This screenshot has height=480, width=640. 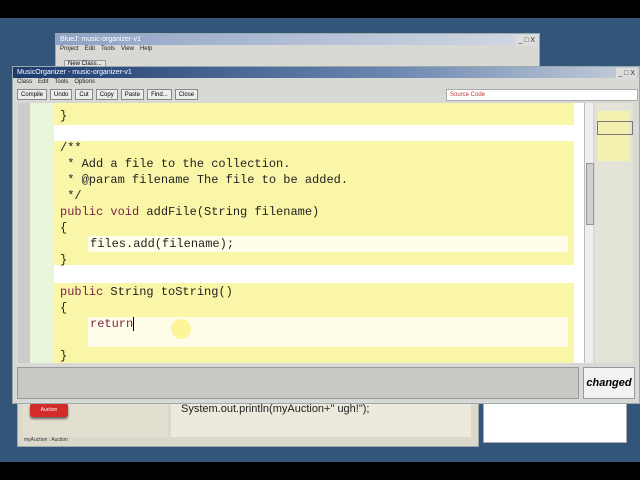 I want to click on editor-title-bar: MusicOrganizer - music-organizer-v1 _ □ X, so click(x=326, y=73).